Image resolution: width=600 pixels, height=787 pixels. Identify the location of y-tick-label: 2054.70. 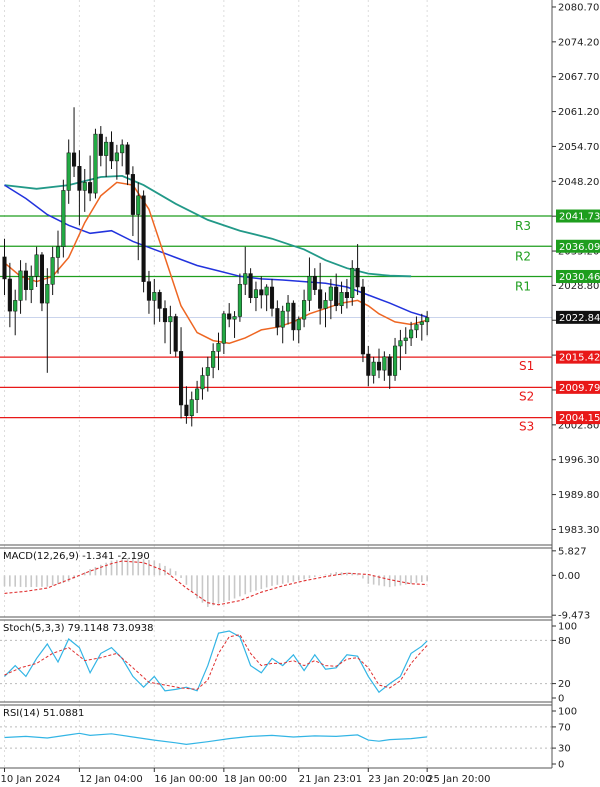
(578, 147).